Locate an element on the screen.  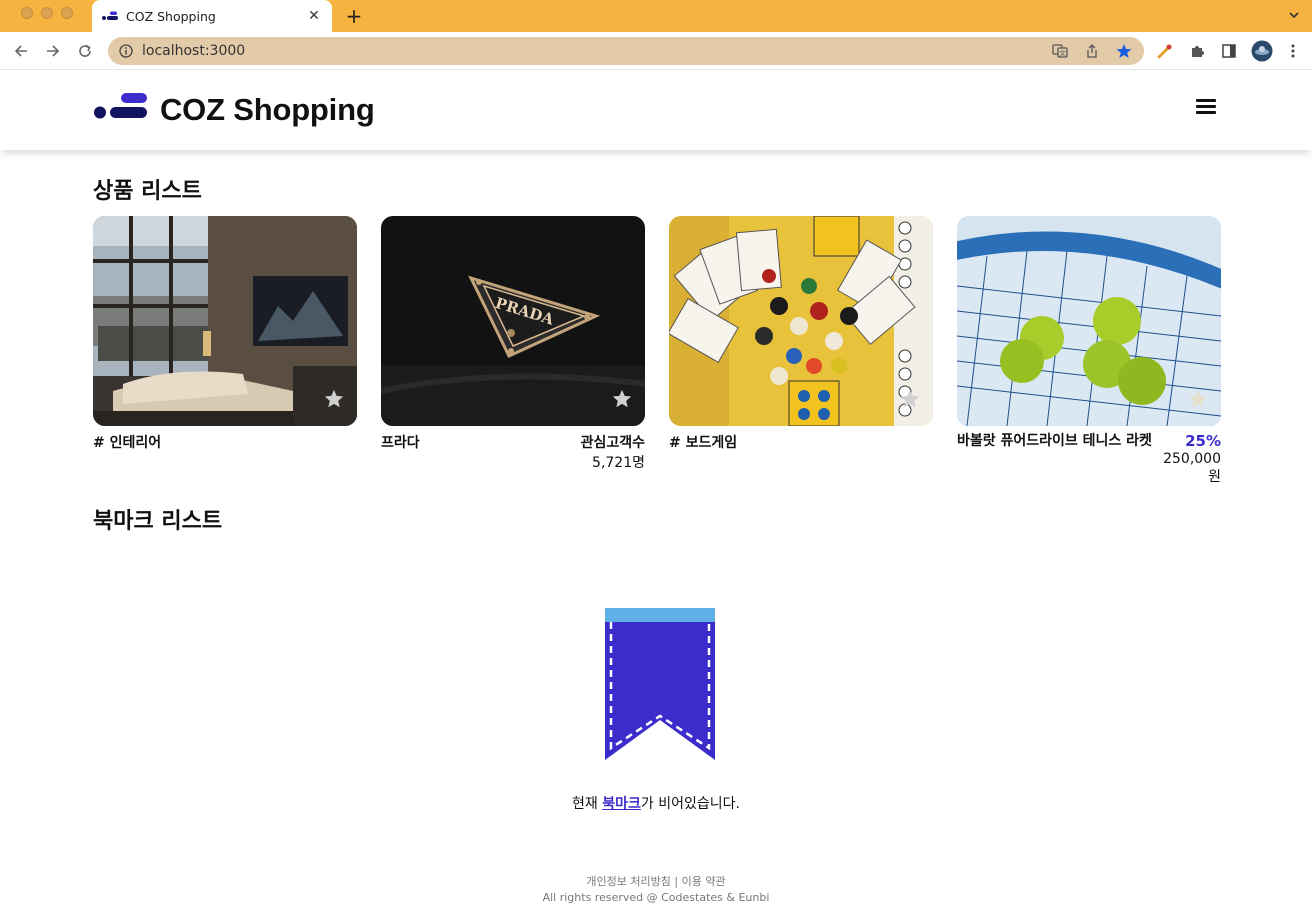
footer-links: 개인정보 처리방침 | 이용 약관 is located at coordinates (656, 882).